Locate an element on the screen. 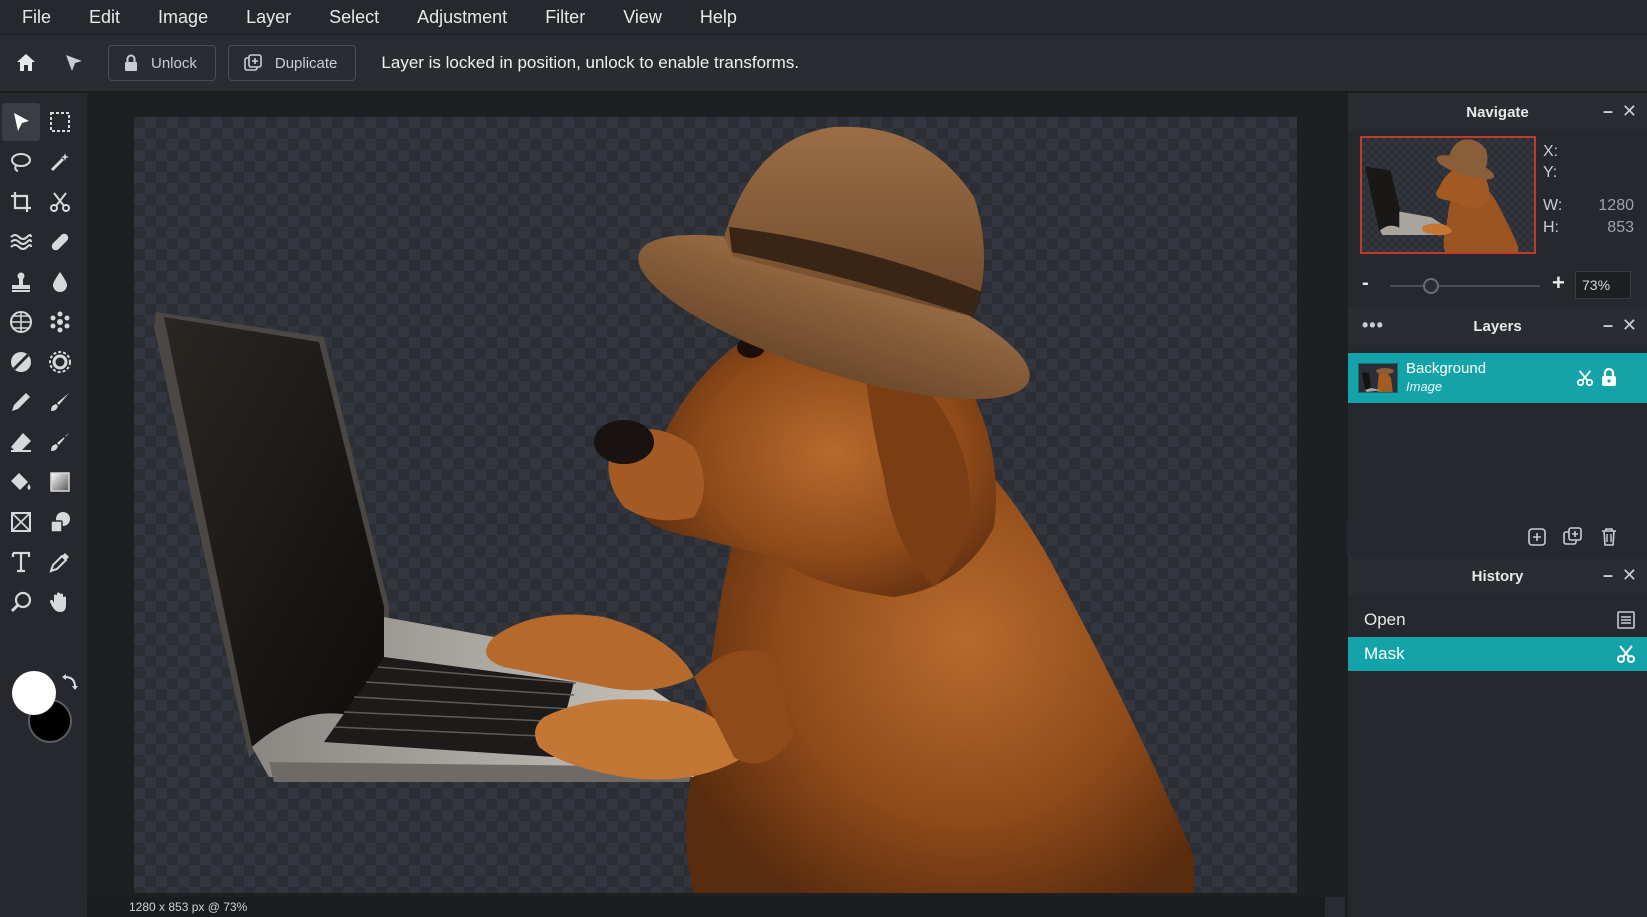 The height and width of the screenshot is (917, 1647). unlock-button: Unlock is located at coordinates (162, 63).